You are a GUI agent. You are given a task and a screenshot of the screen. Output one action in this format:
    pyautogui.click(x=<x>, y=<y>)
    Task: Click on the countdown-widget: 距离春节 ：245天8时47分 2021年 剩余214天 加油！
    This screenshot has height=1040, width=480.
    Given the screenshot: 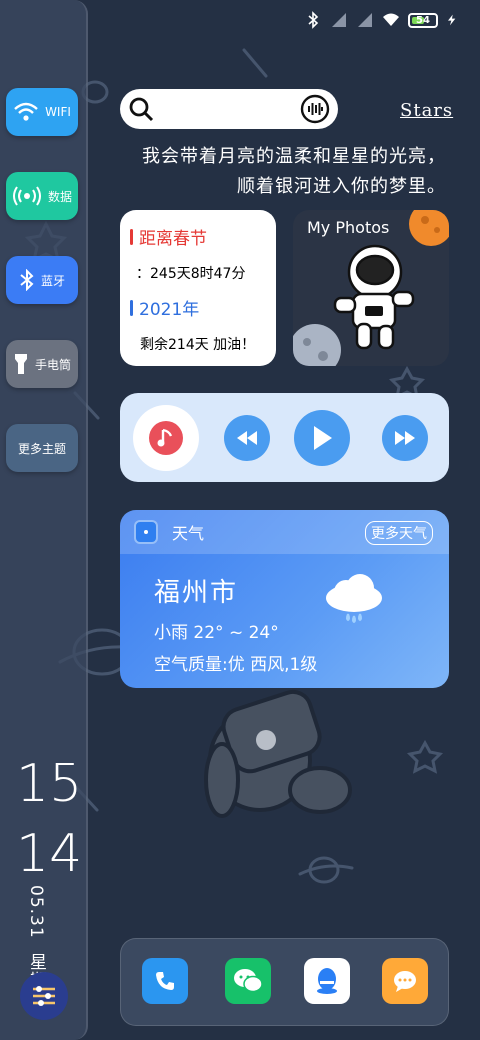 What is the action you would take?
    pyautogui.click(x=198, y=288)
    